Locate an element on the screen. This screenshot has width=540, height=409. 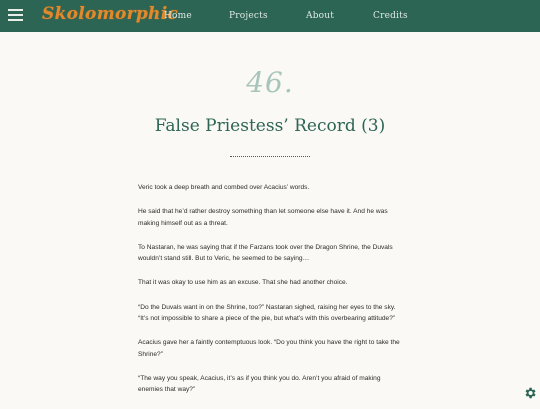
hamburger-menu-icon is located at coordinates (15, 15).